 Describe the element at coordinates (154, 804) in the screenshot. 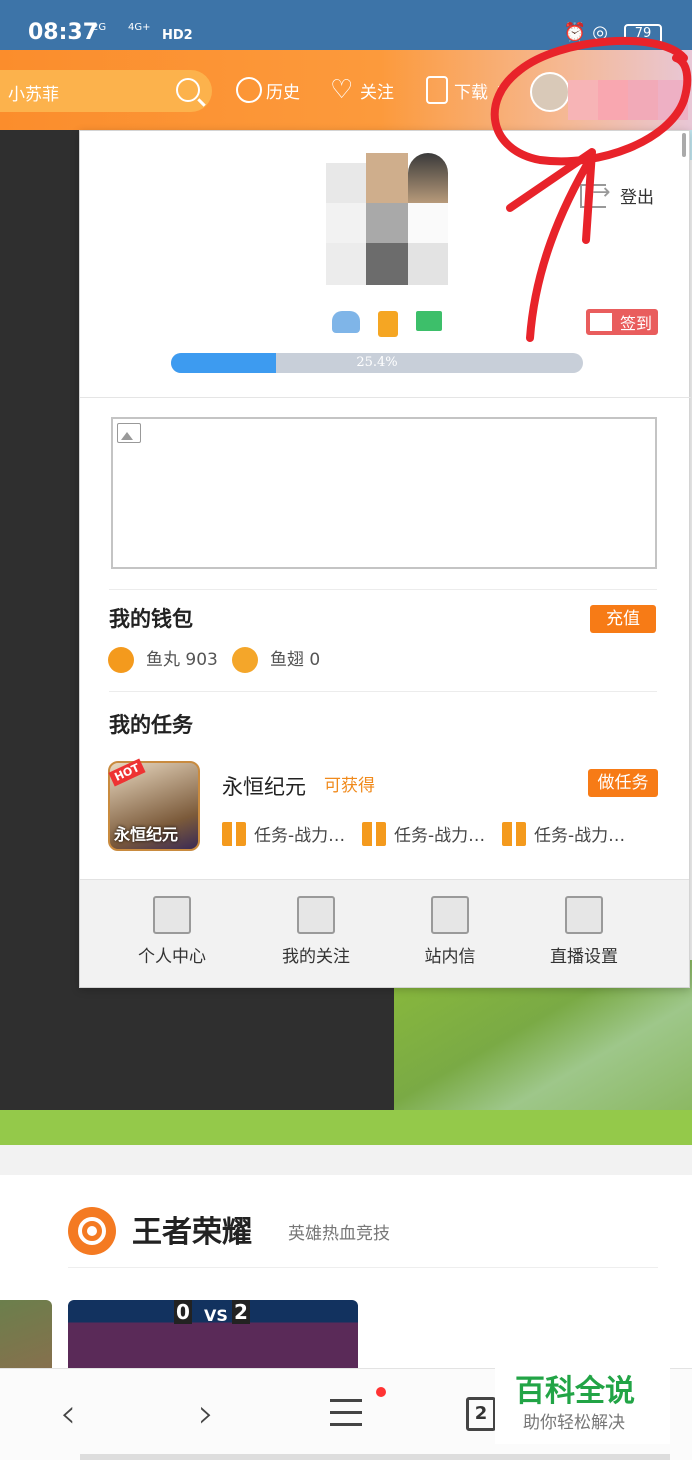

I see `game-icon: HOT 永恒纪元` at that location.